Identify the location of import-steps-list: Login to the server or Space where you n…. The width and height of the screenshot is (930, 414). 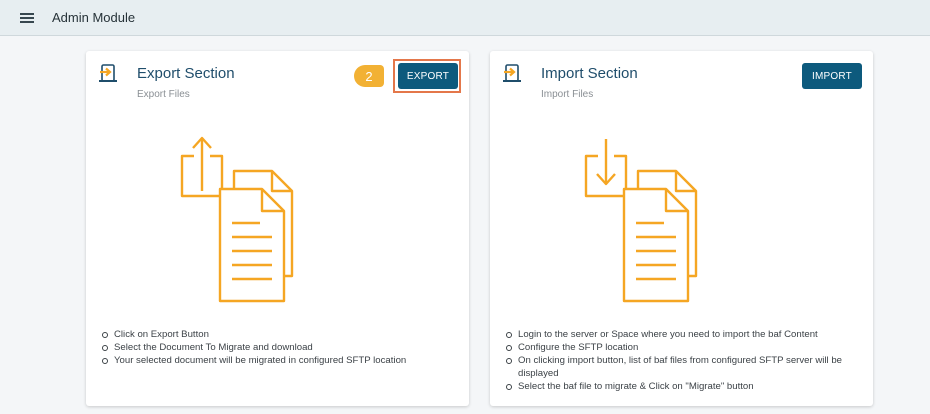
(684, 360).